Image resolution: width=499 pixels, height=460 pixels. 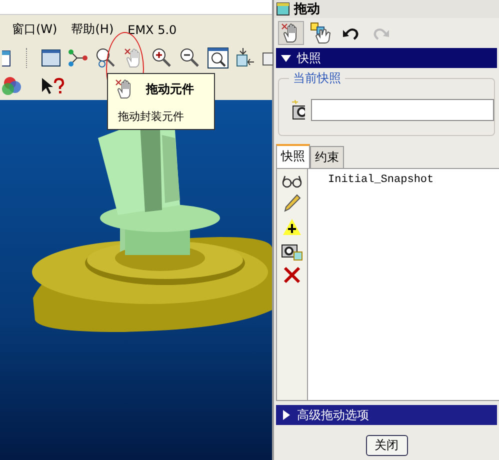 I want to click on tooltip-description: 拖动封装元件, so click(x=151, y=116).